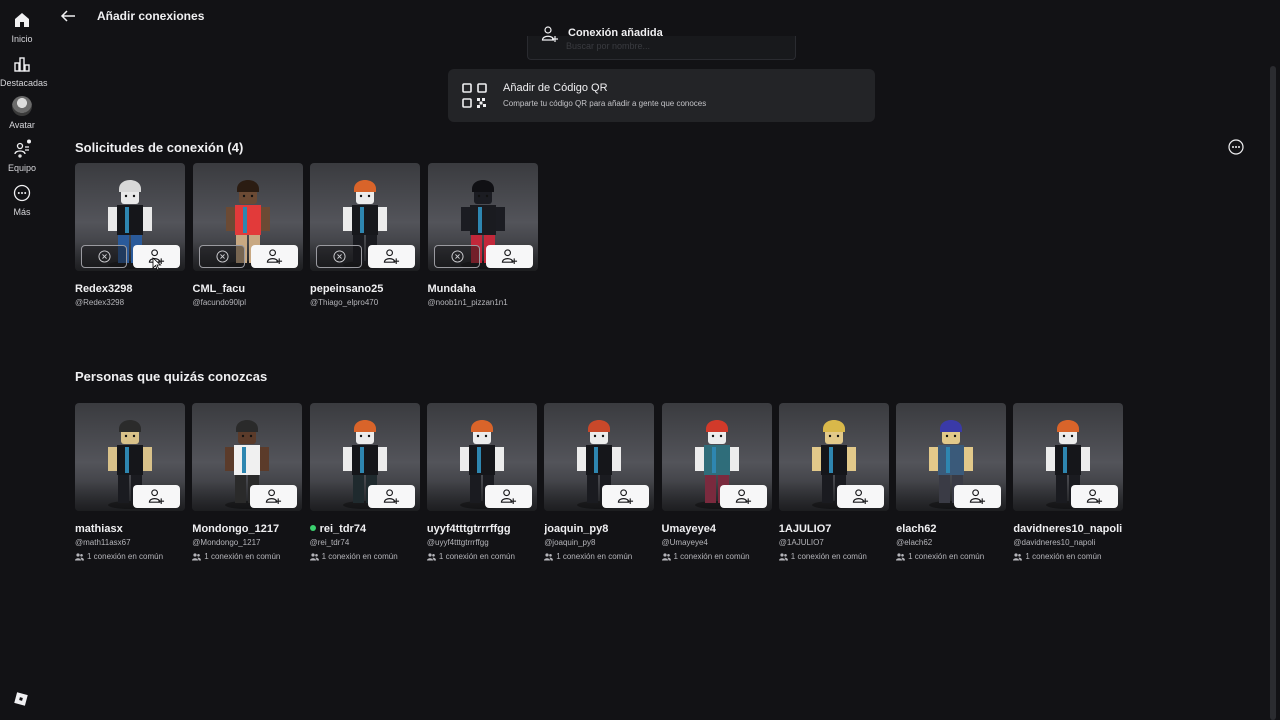 The height and width of the screenshot is (720, 1280). I want to click on display-name-text: mathiasx, so click(99, 529).